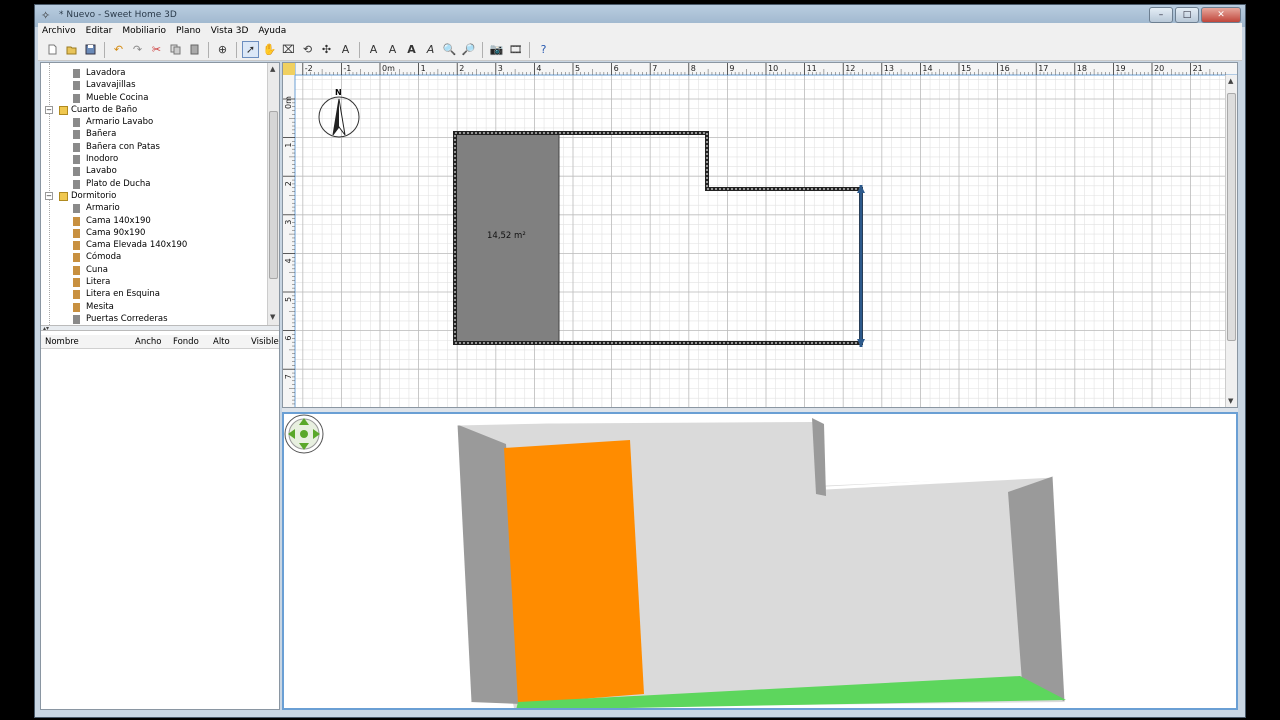 The width and height of the screenshot is (1280, 720). Describe the element at coordinates (1187, 15) in the screenshot. I see `maximize-button: □` at that location.